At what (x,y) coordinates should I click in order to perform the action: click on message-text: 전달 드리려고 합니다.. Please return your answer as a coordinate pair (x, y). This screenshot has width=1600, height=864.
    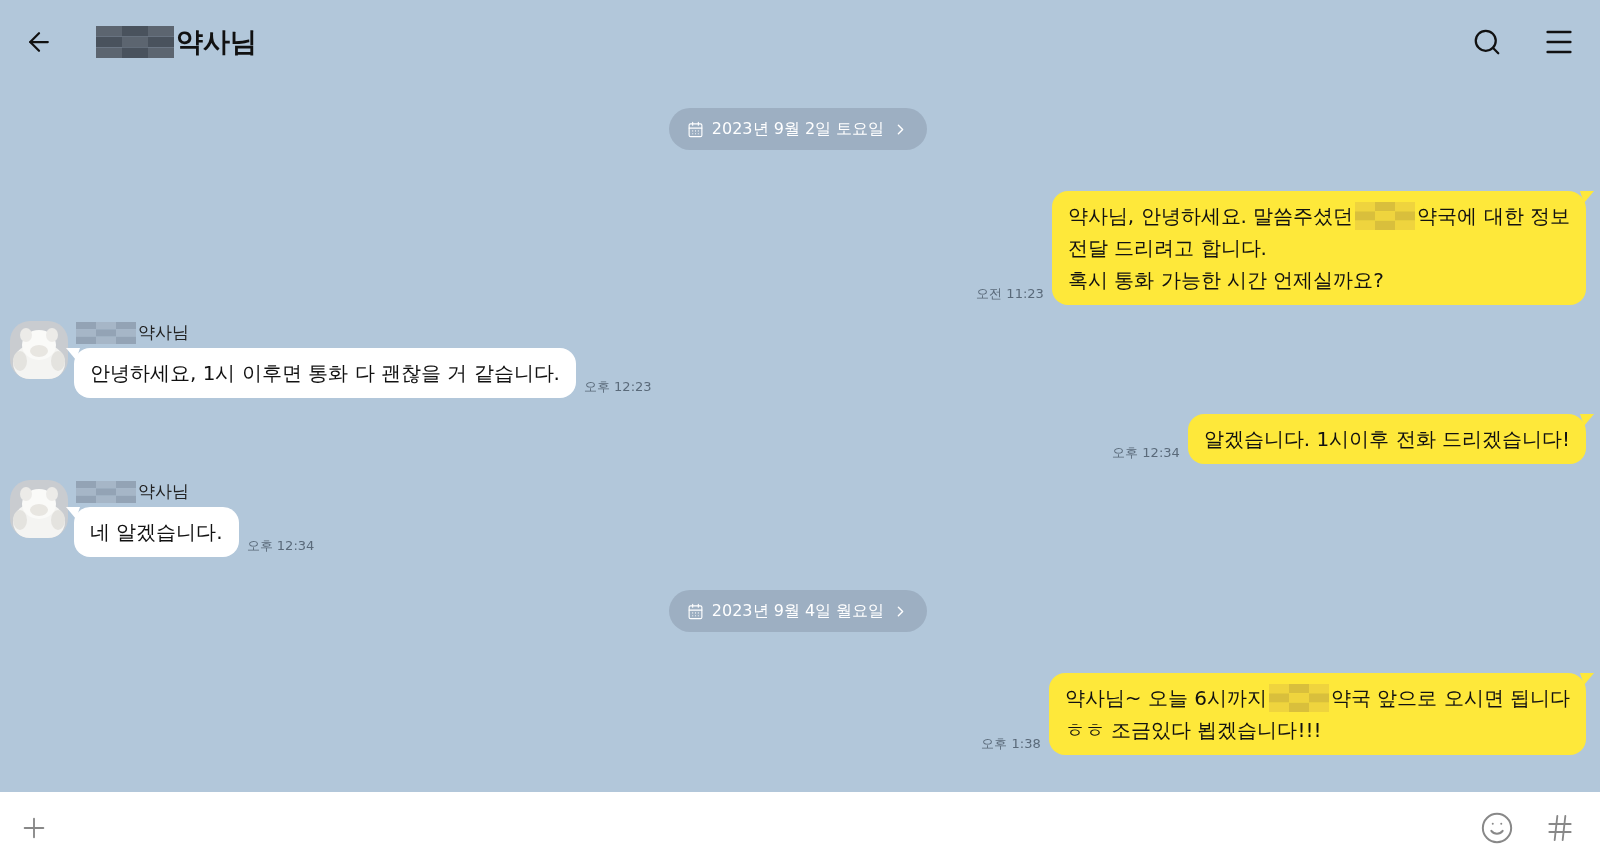
    Looking at the image, I should click on (1167, 248).